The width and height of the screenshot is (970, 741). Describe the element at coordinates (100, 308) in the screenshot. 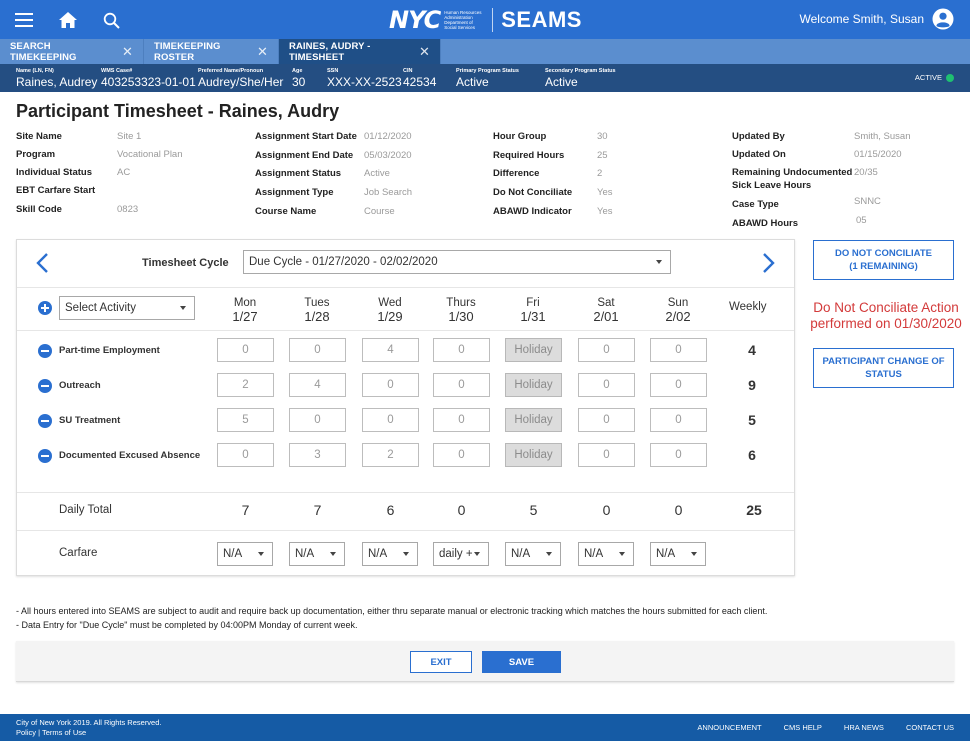

I see `select-activity-placeholder: Select Activity` at that location.